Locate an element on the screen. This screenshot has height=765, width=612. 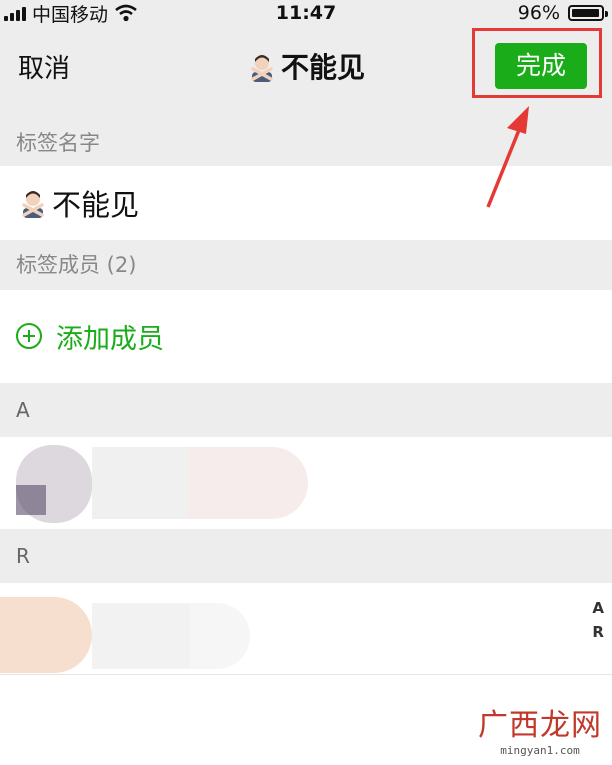
watermark: 广西龙网 mingyan1.com is located at coordinates (540, 728).